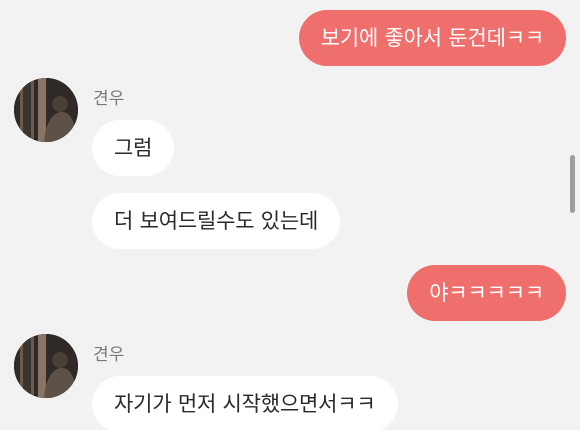 The height and width of the screenshot is (430, 580). Describe the element at coordinates (572, 184) in the screenshot. I see `scrollbar-thumb` at that location.